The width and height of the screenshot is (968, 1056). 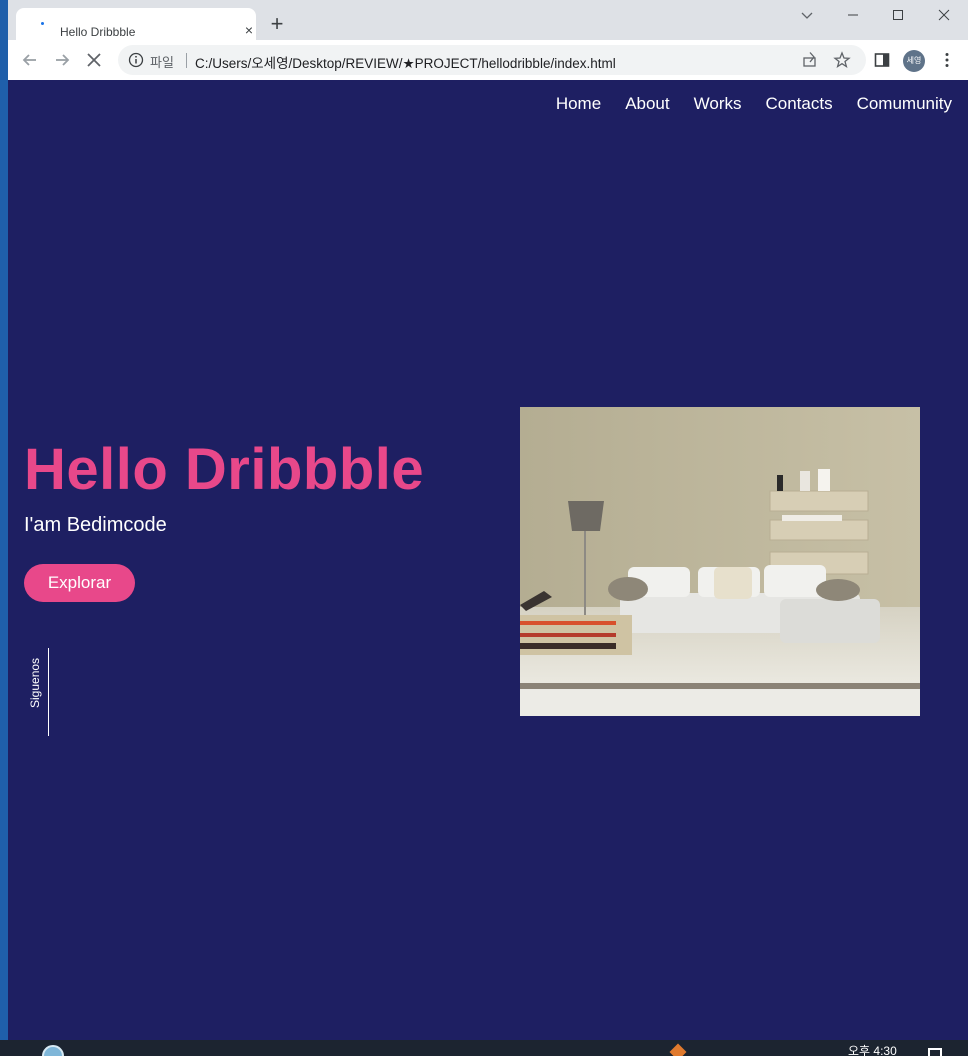 I want to click on os-taskbar: 오후 4:30, so click(x=484, y=1048).